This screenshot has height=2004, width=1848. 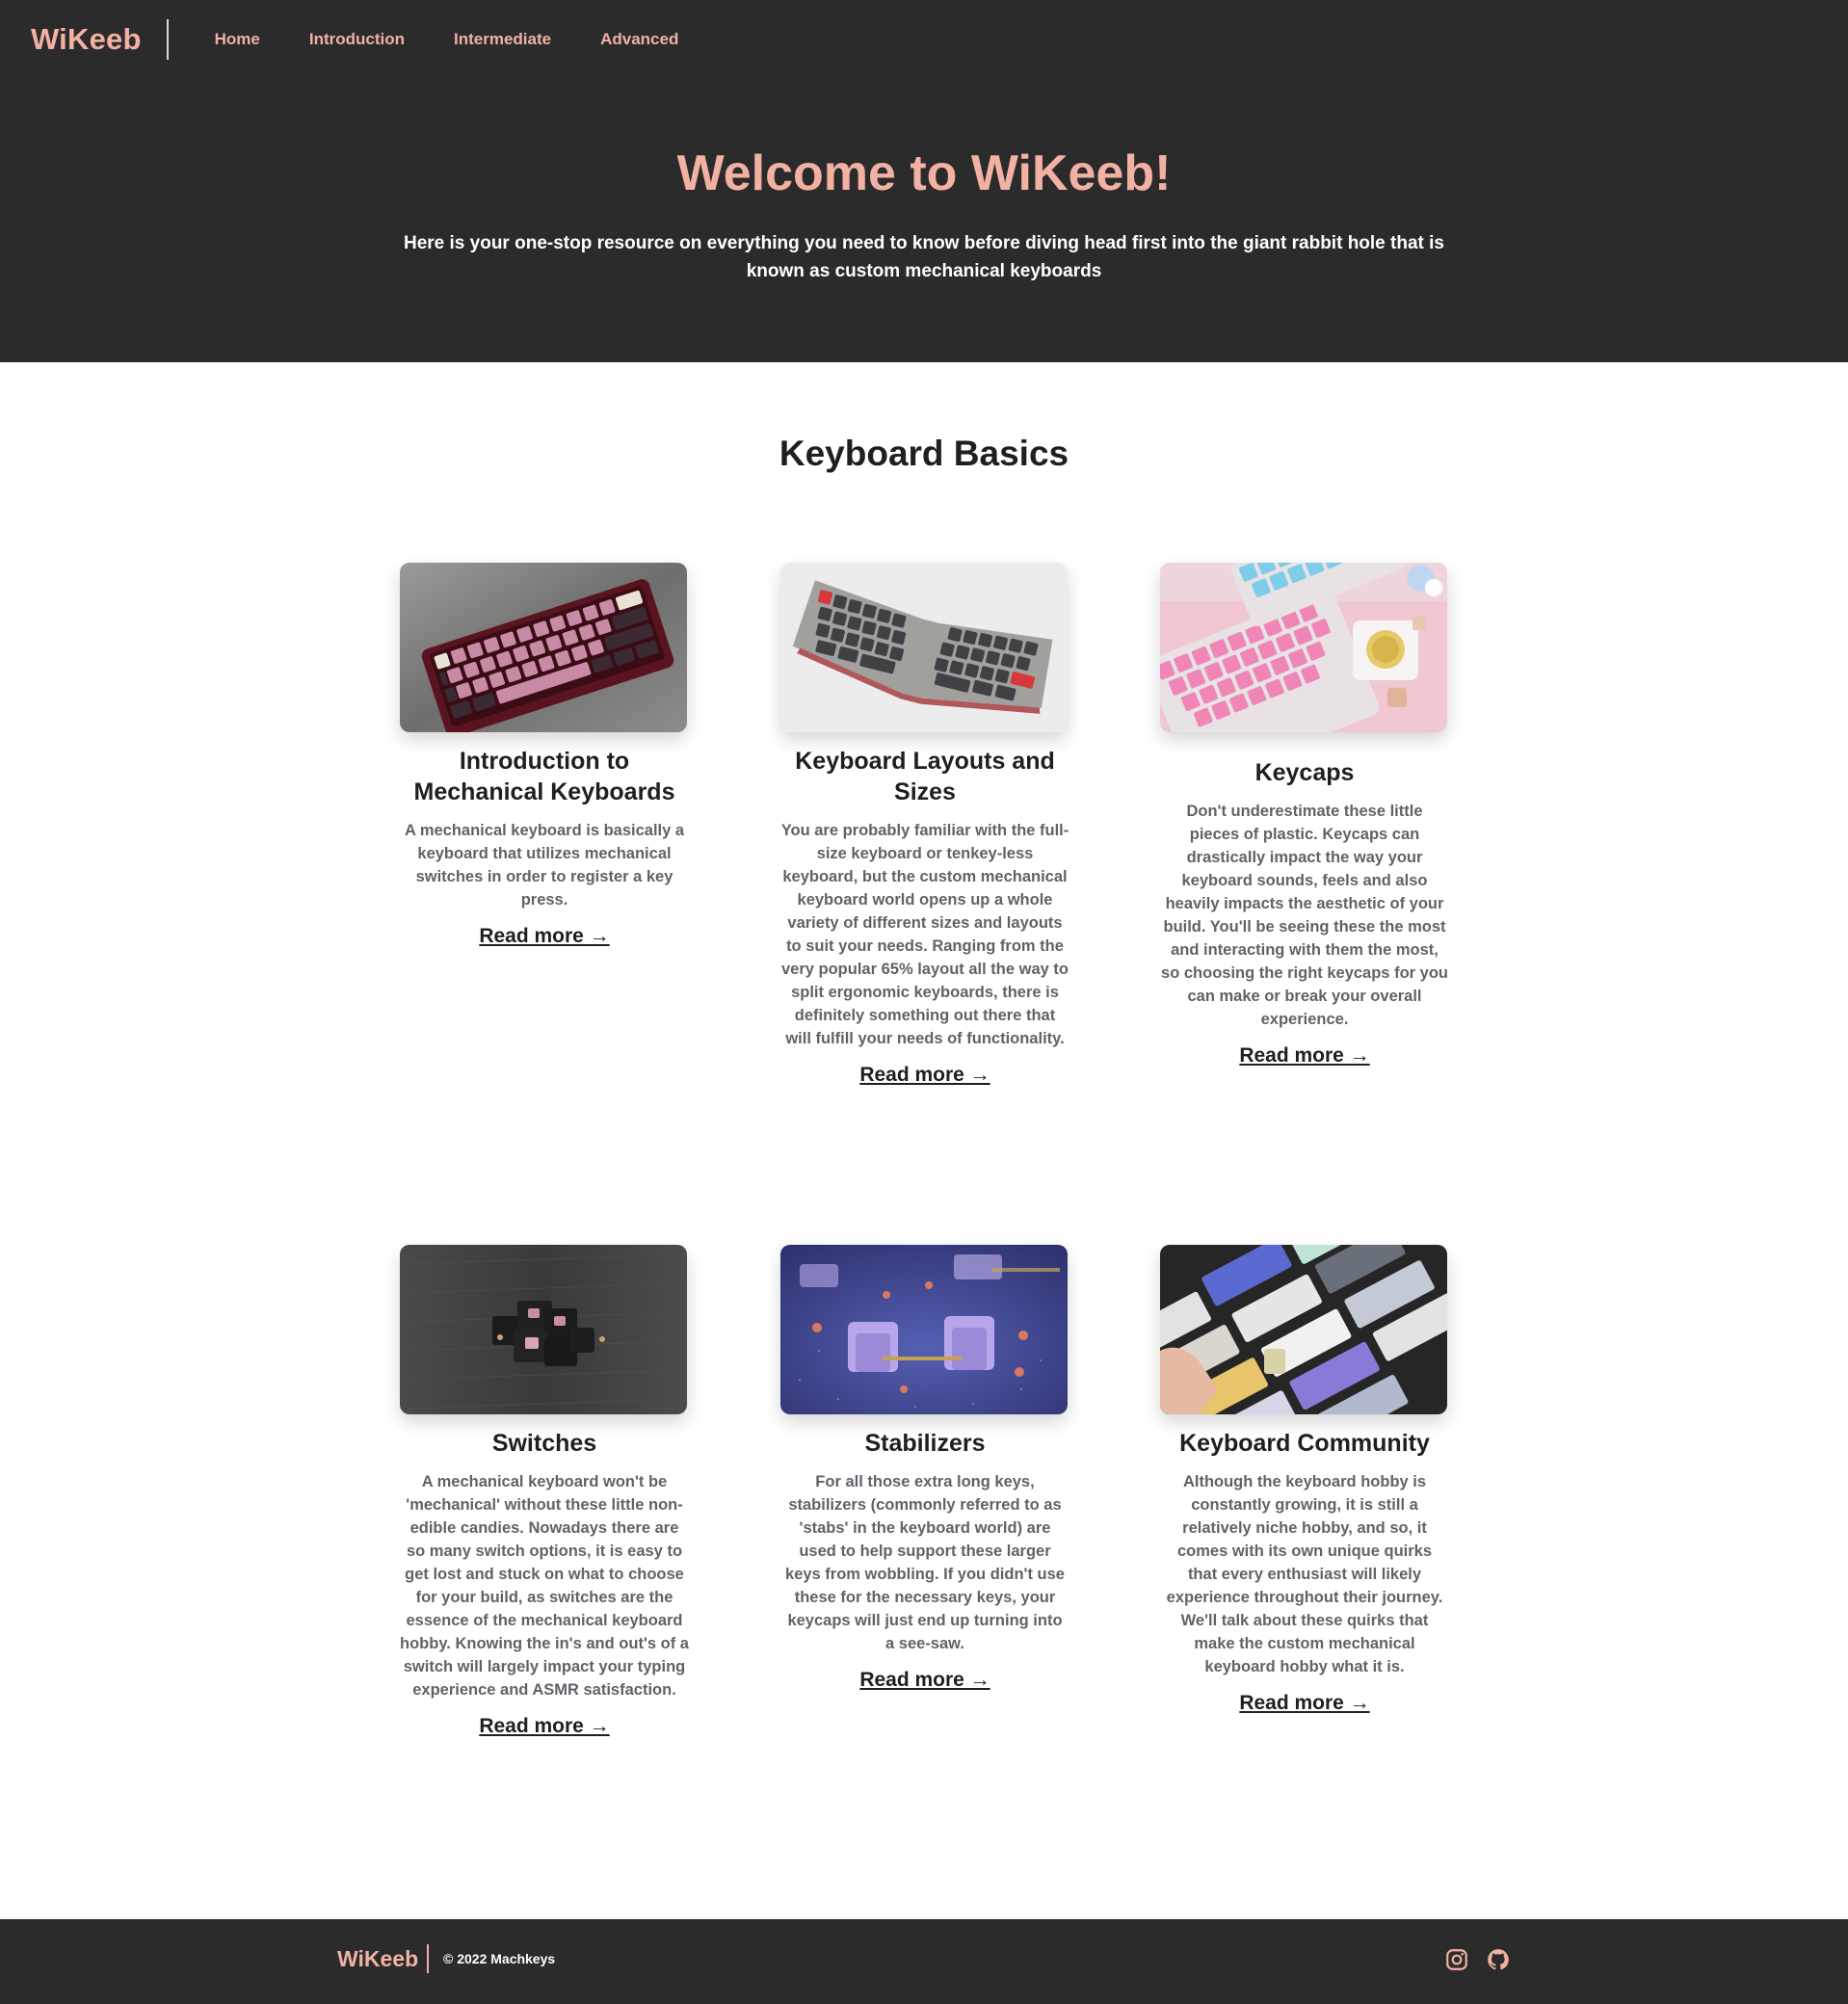 I want to click on card-title: Switches, so click(x=544, y=1443).